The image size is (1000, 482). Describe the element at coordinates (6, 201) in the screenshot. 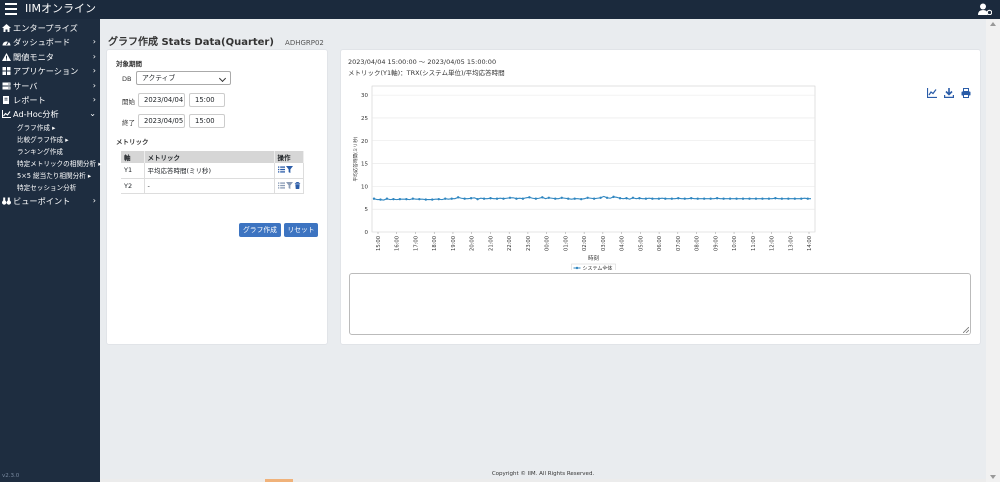

I see `binoculars-icon` at that location.